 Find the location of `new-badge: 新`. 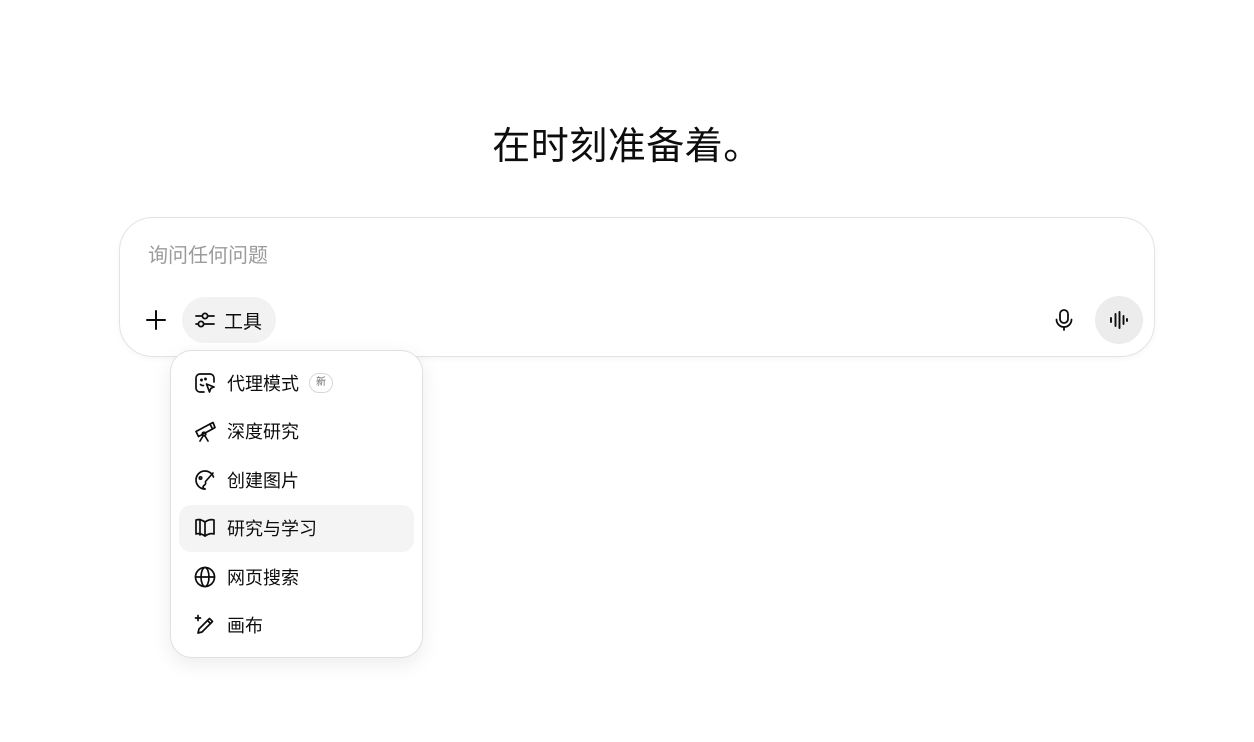

new-badge: 新 is located at coordinates (321, 382).